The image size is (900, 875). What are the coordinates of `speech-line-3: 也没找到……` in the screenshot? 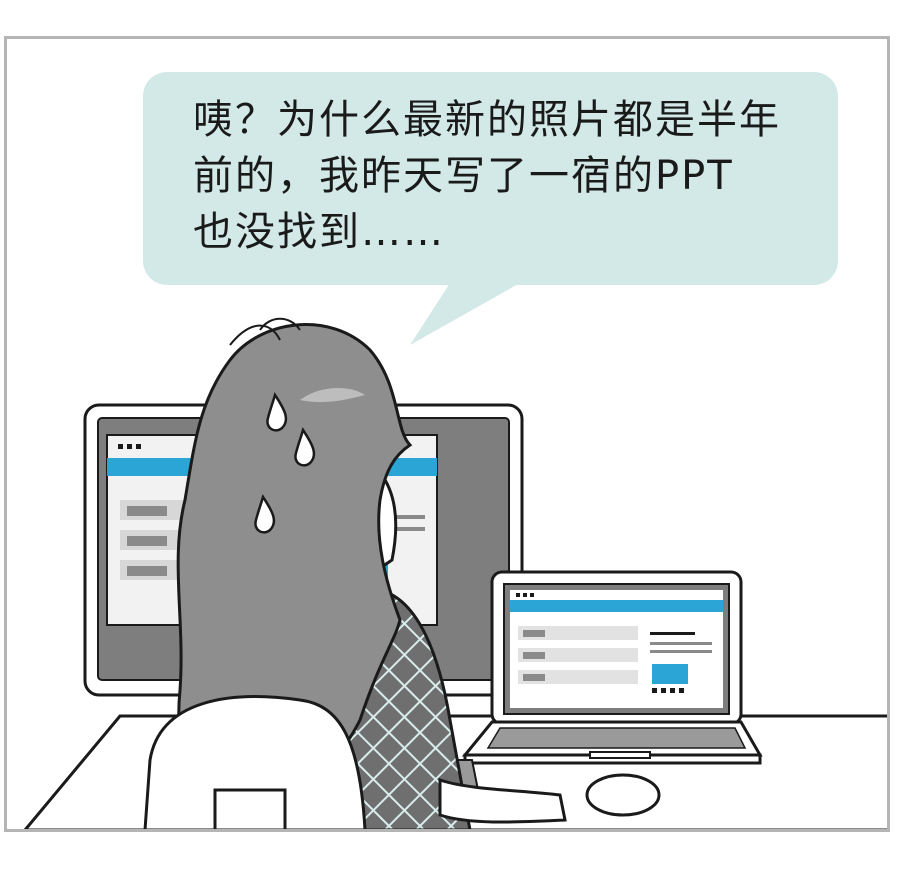 It's located at (319, 232).